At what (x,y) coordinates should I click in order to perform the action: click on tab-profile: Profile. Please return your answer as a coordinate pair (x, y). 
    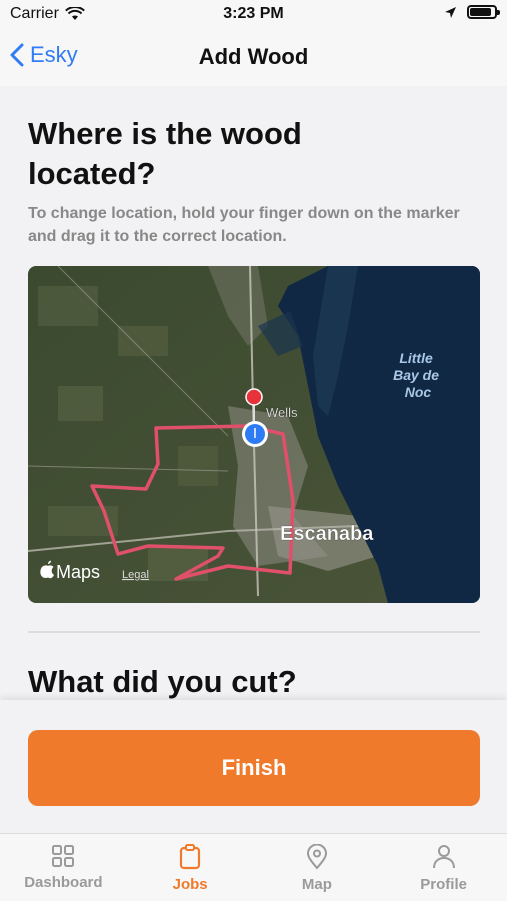
    Looking at the image, I should click on (443, 867).